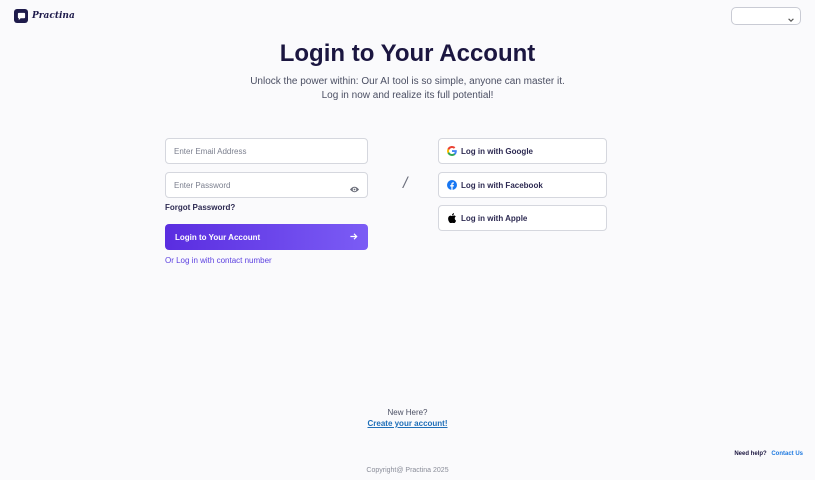 The width and height of the screenshot is (815, 480). Describe the element at coordinates (354, 190) in the screenshot. I see `eye-icon` at that location.